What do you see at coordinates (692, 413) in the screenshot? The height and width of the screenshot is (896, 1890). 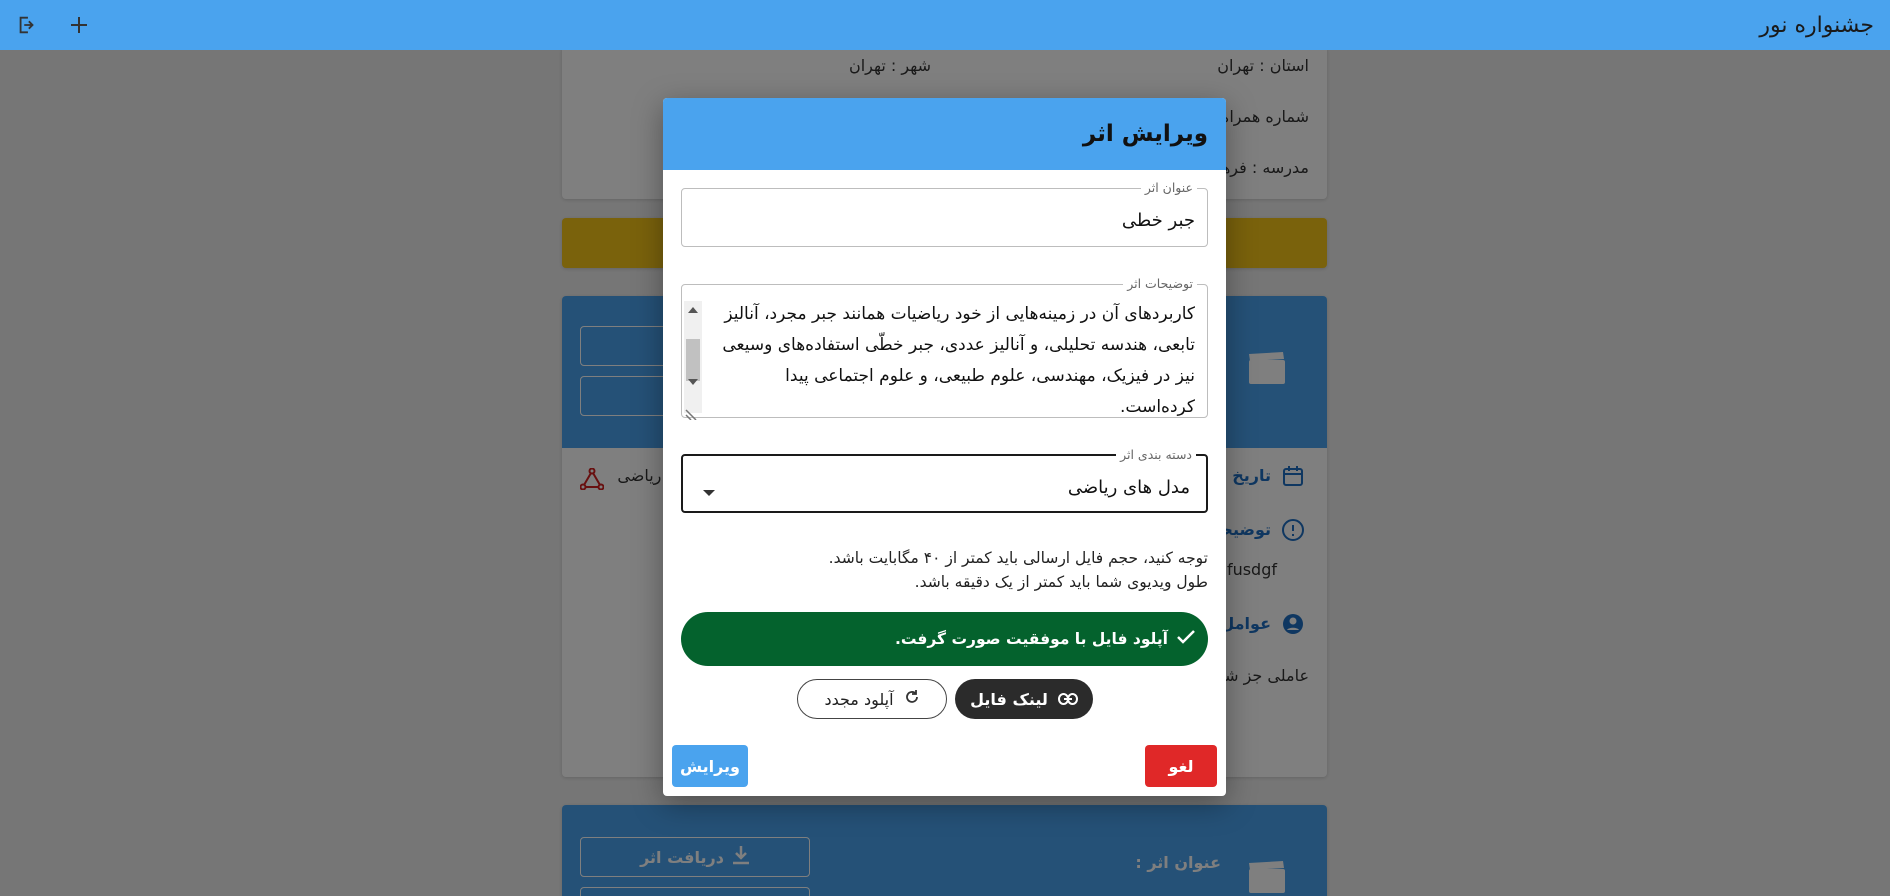 I see `resize-grip-icon` at bounding box center [692, 413].